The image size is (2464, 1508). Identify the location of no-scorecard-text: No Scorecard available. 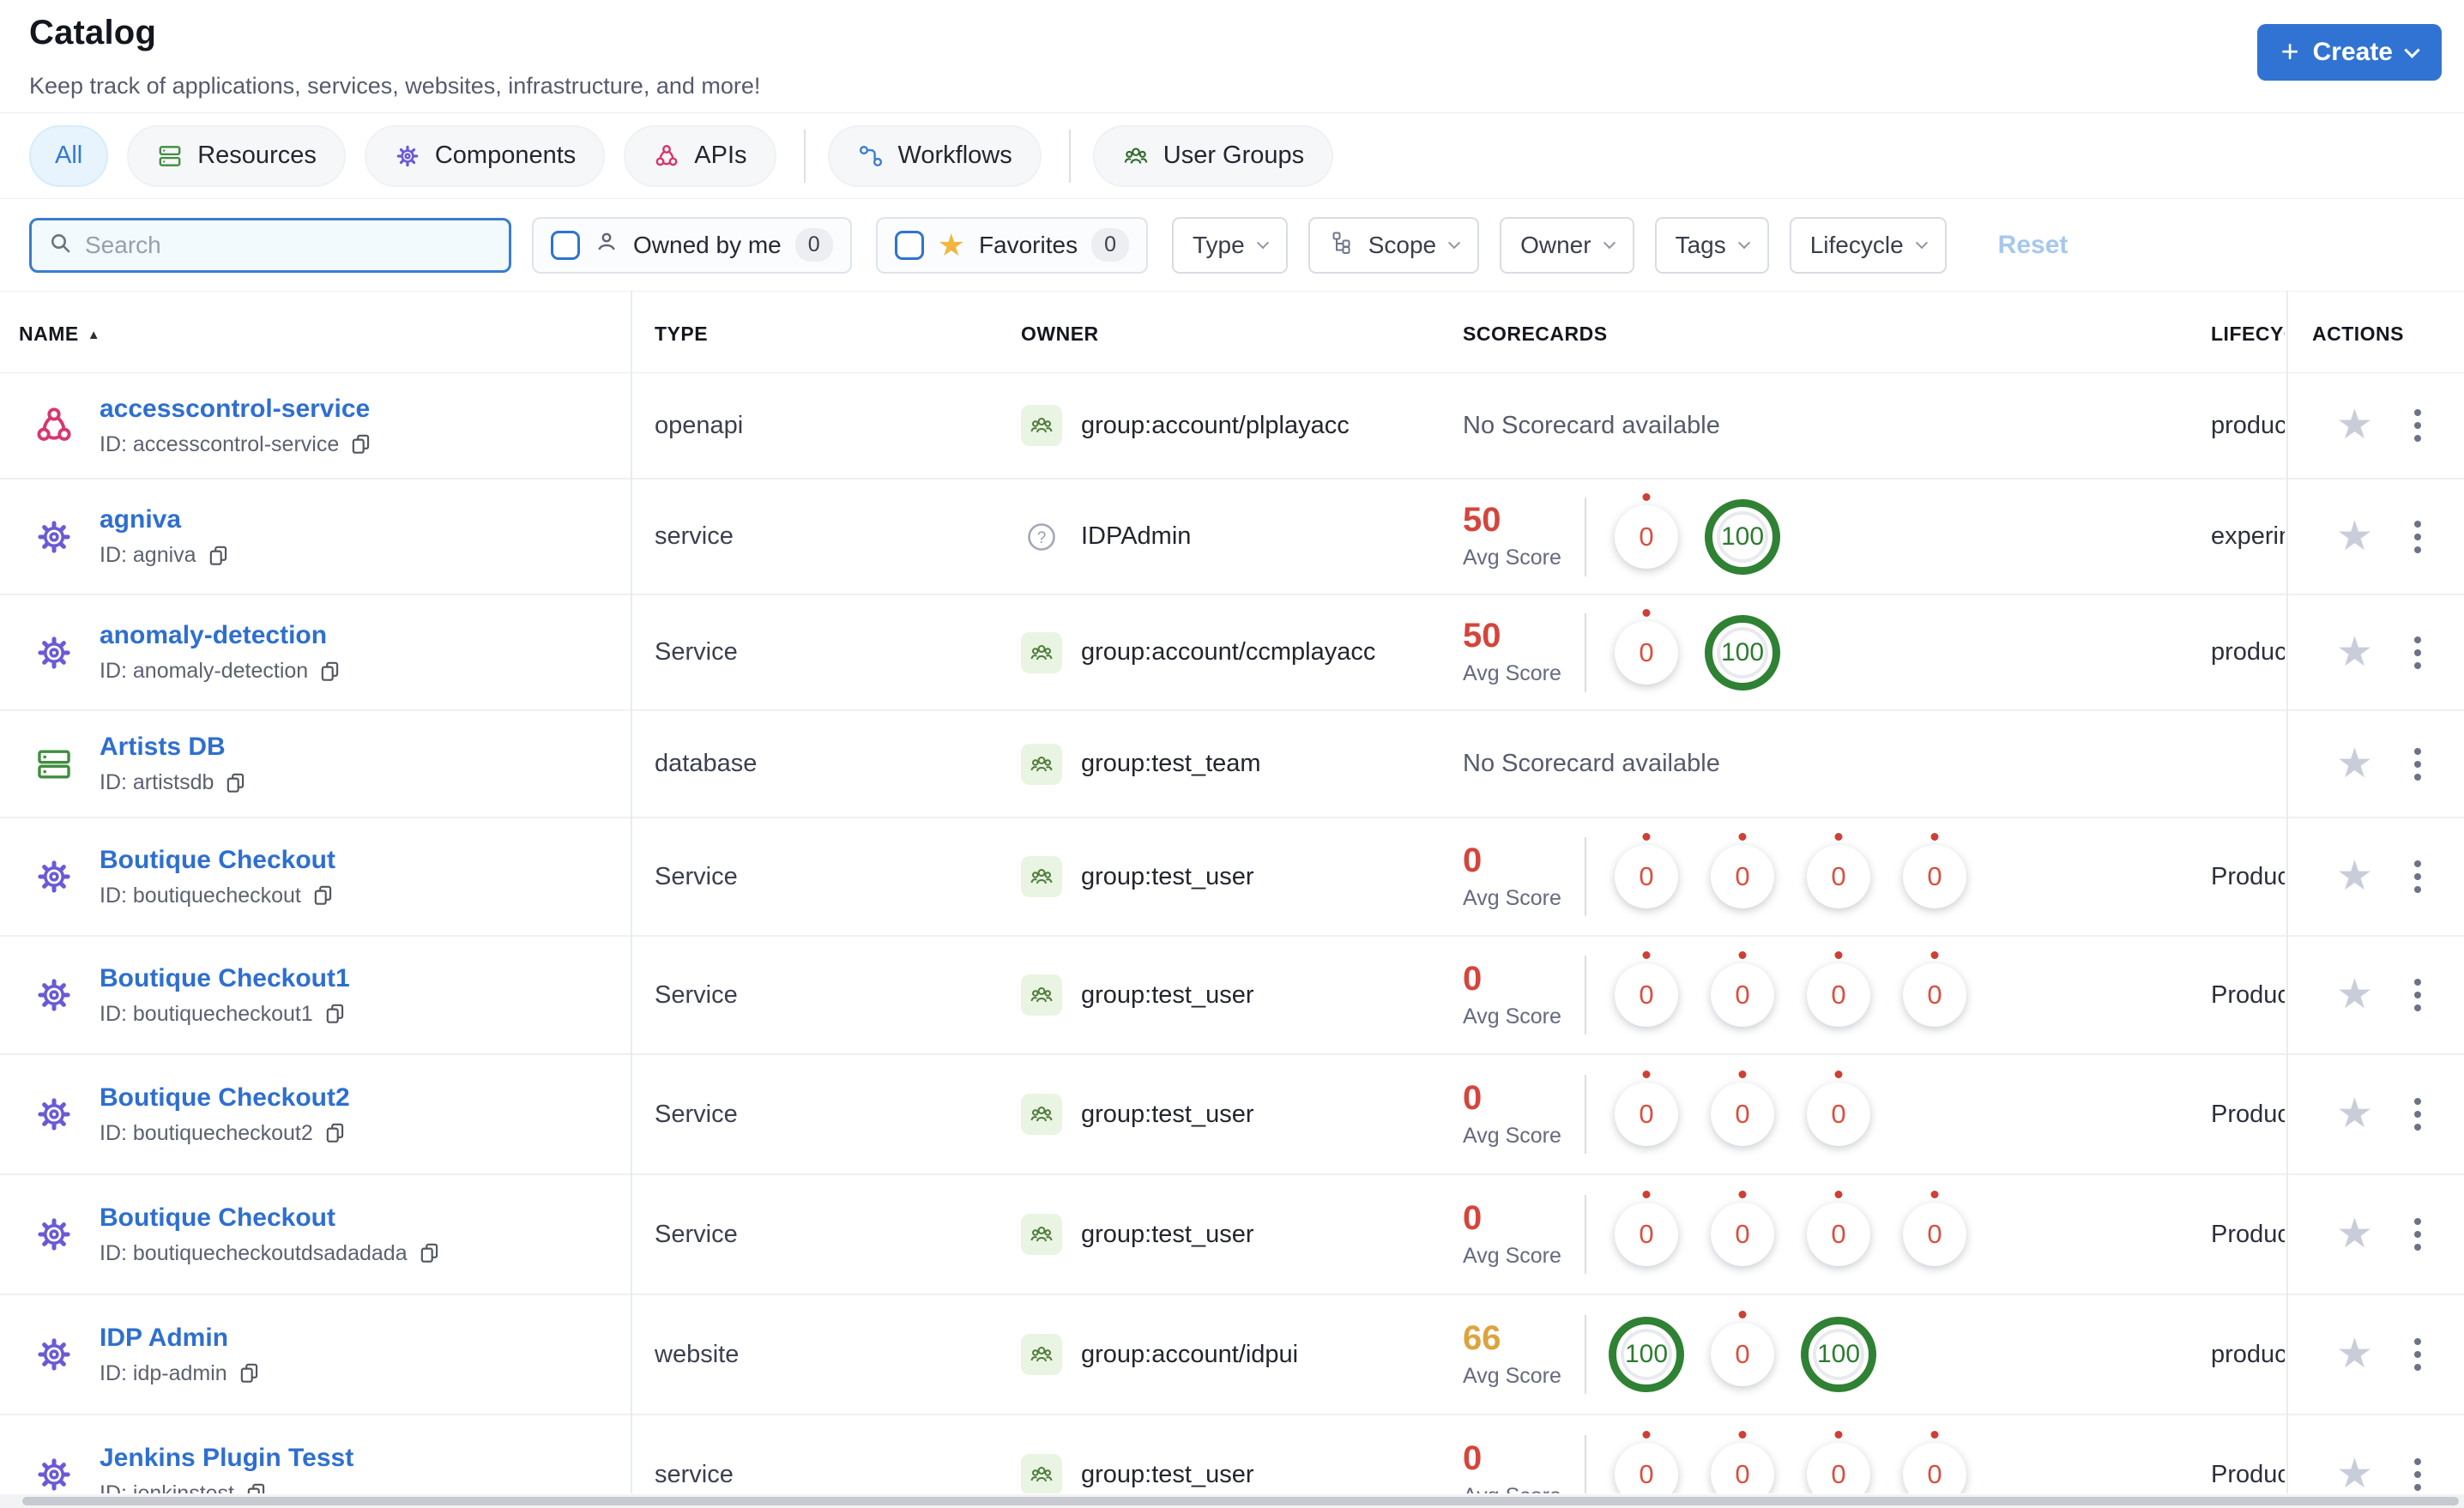
(1591, 763).